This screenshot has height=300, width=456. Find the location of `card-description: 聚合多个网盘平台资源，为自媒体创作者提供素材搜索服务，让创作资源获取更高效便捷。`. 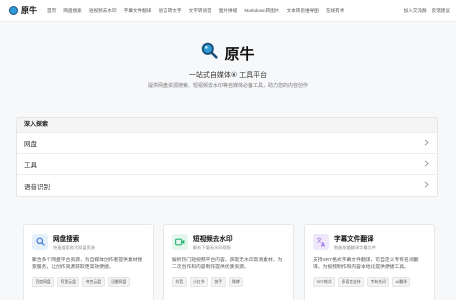

card-description: 聚合多个网盘平台资源，为自媒体创作者提供素材搜索服务，让创作资源获取更高效便捷。 is located at coordinates (87, 263).